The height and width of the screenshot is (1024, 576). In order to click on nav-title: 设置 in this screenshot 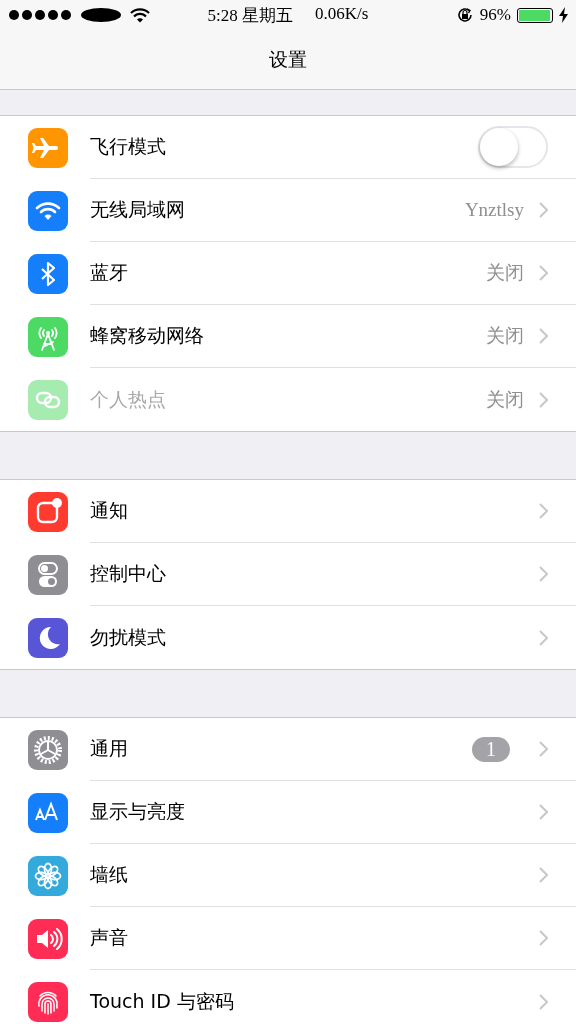, I will do `click(288, 59)`.